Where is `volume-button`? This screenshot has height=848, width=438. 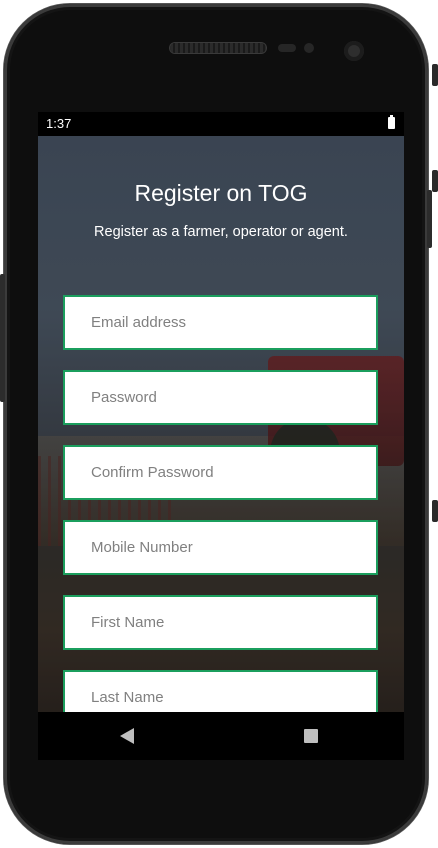
volume-button is located at coordinates (2, 338).